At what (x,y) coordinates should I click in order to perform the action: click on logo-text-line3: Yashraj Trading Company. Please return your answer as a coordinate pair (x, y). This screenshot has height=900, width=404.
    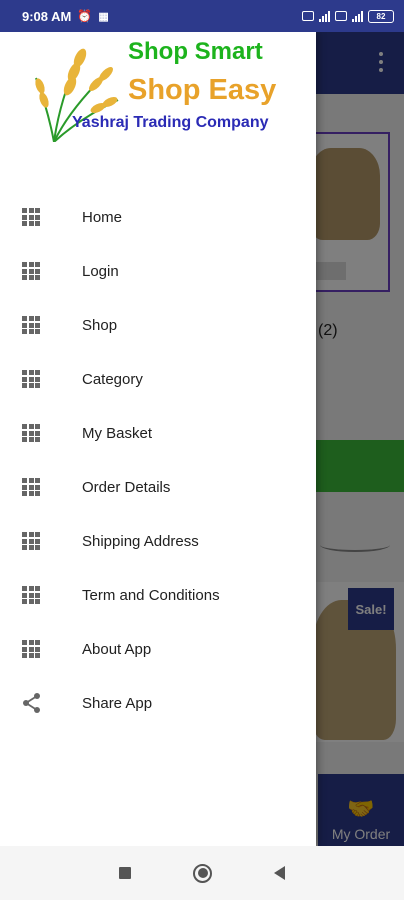
    Looking at the image, I should click on (170, 122).